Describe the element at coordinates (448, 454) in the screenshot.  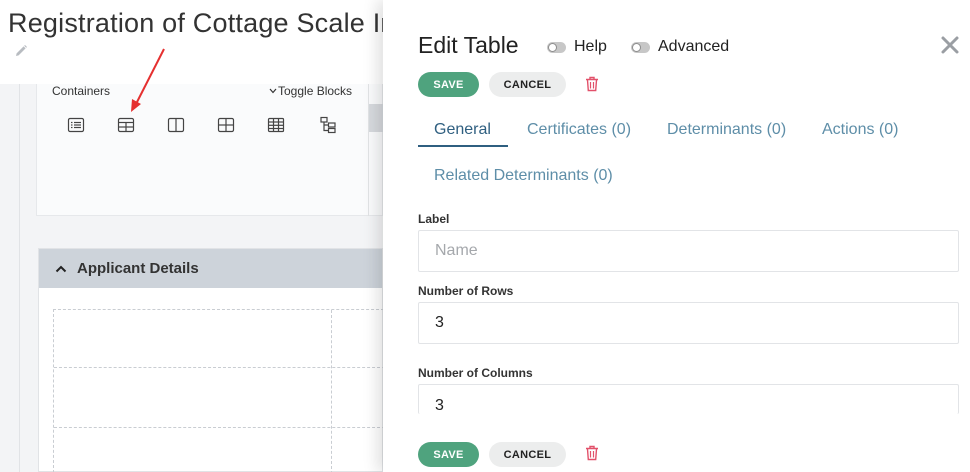
I see `bottom-save-button: SAVE` at that location.